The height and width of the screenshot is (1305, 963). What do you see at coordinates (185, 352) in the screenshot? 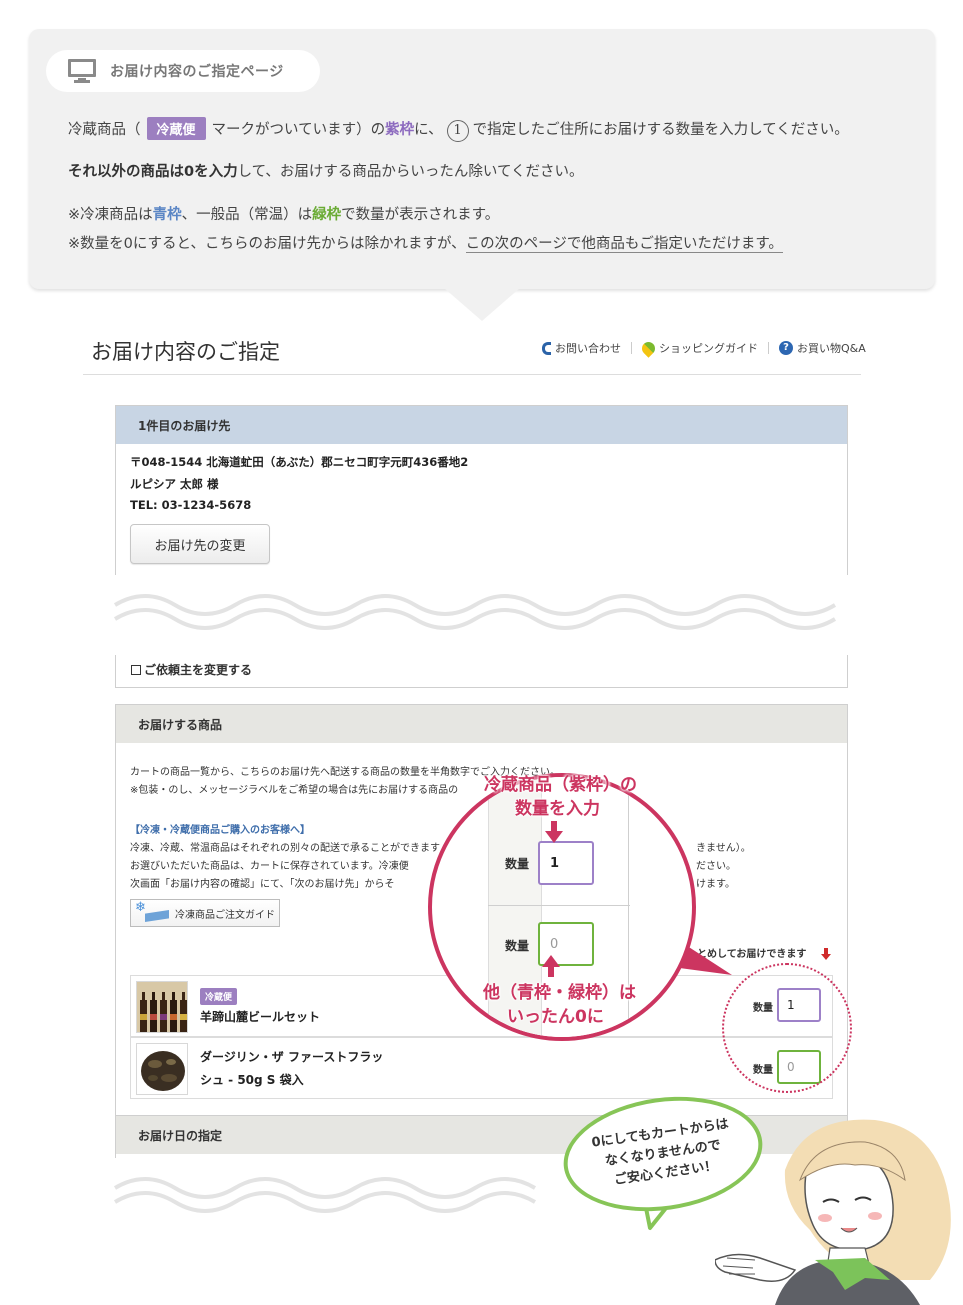
I see `page-title: お届け内容のご指定` at bounding box center [185, 352].